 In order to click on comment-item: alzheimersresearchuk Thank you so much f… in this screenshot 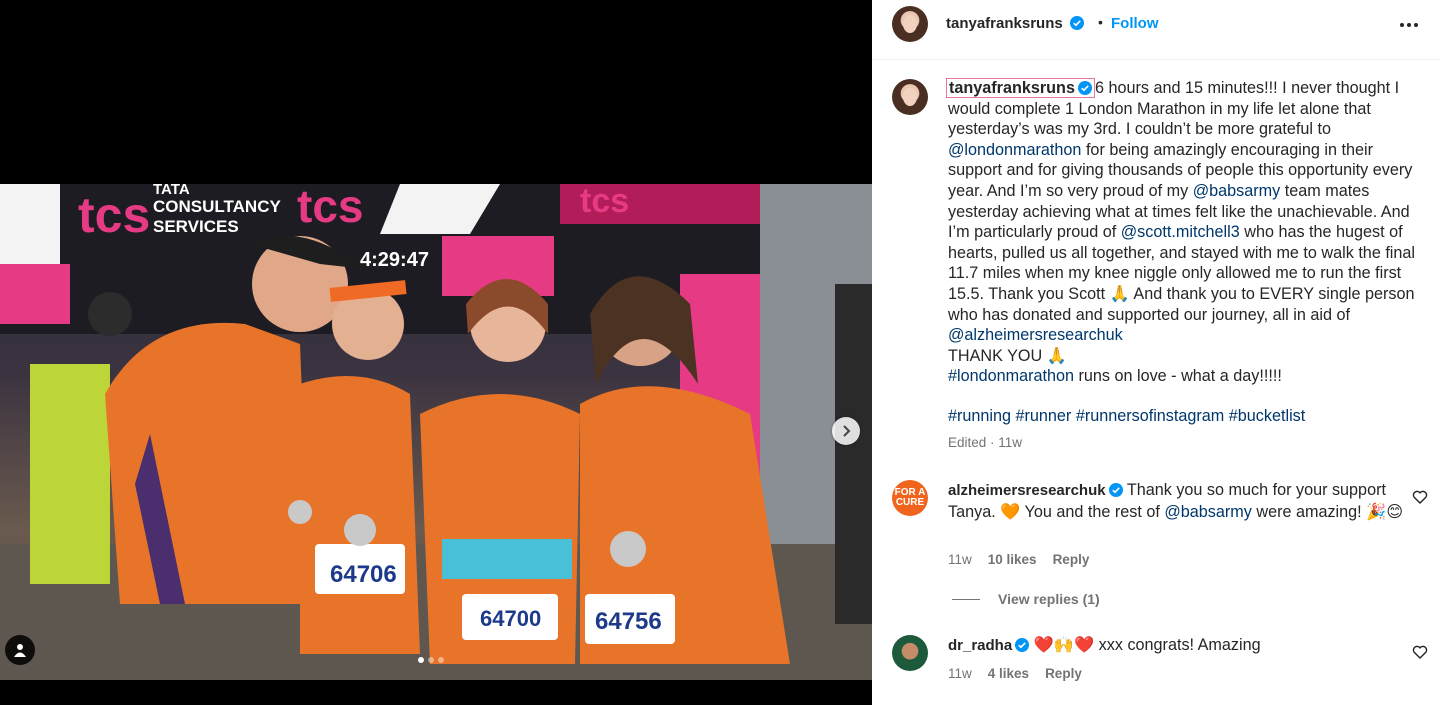, I will do `click(1178, 501)`.